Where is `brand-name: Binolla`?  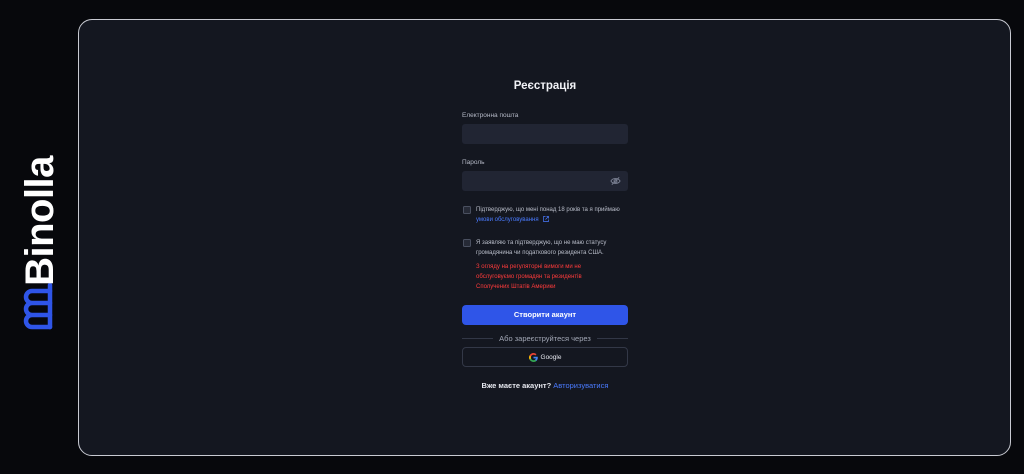
brand-name: Binolla is located at coordinates (40, 221).